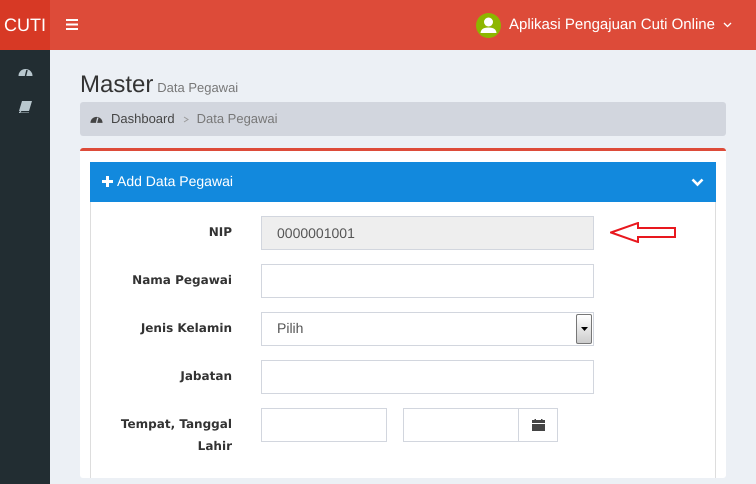  Describe the element at coordinates (324, 425) in the screenshot. I see `place-field` at that location.